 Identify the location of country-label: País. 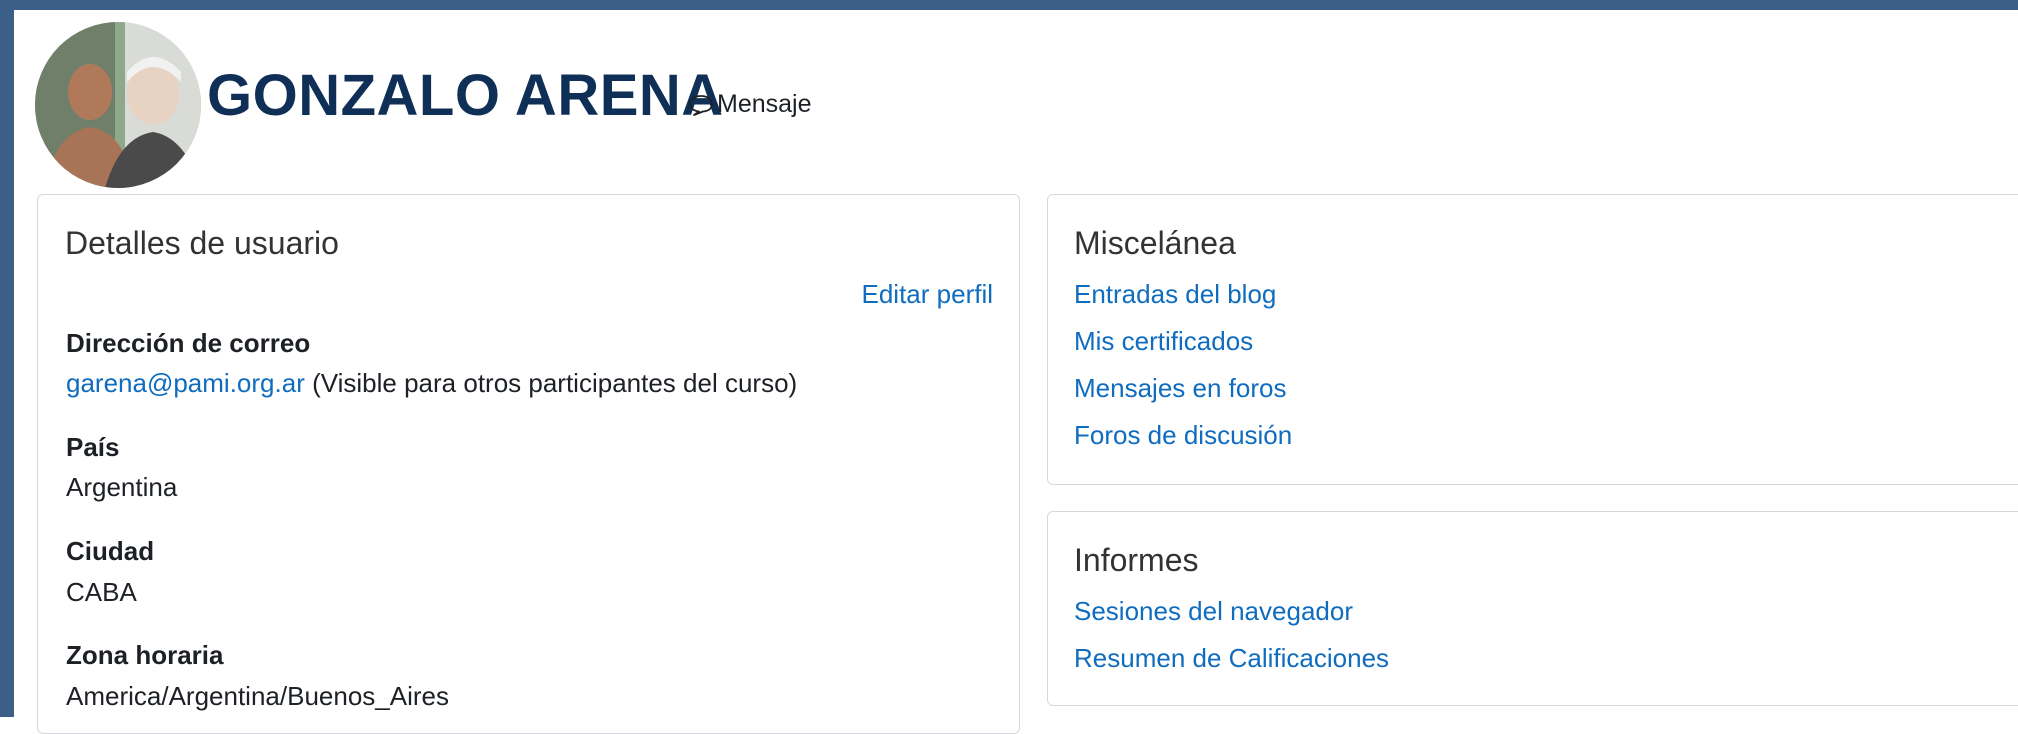
(93, 447).